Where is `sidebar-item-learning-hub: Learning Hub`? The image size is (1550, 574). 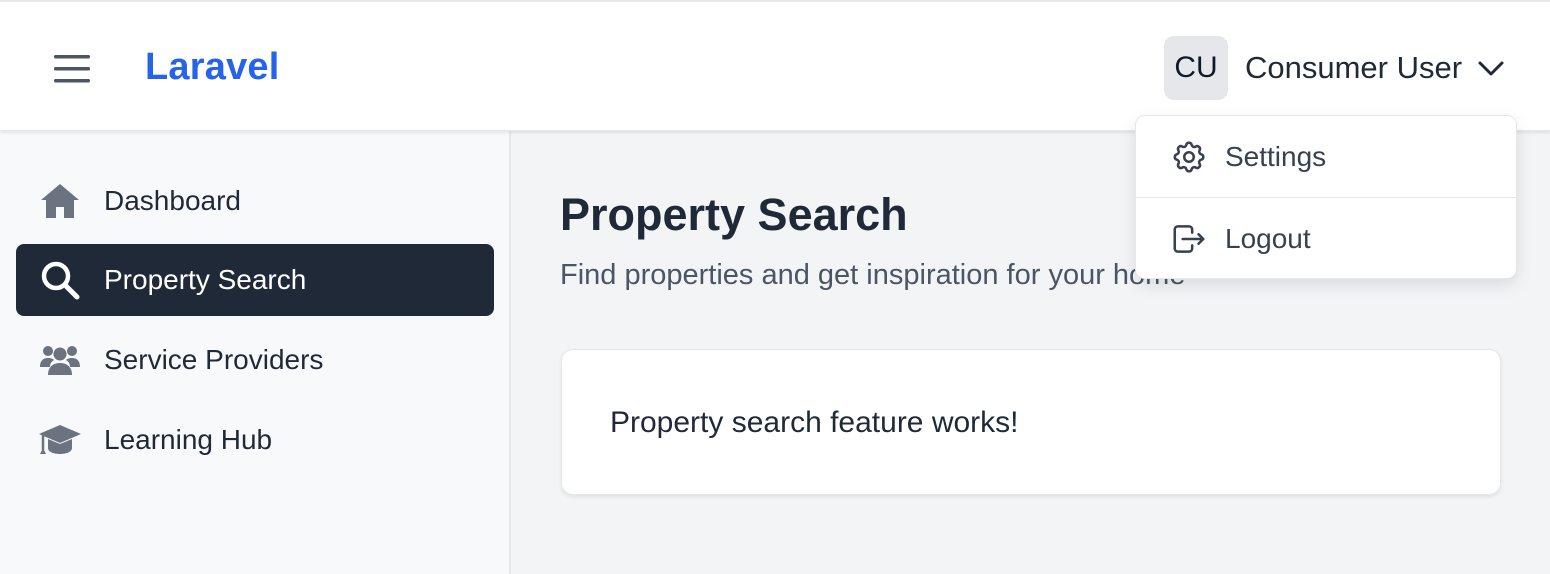 sidebar-item-learning-hub: Learning Hub is located at coordinates (255, 440).